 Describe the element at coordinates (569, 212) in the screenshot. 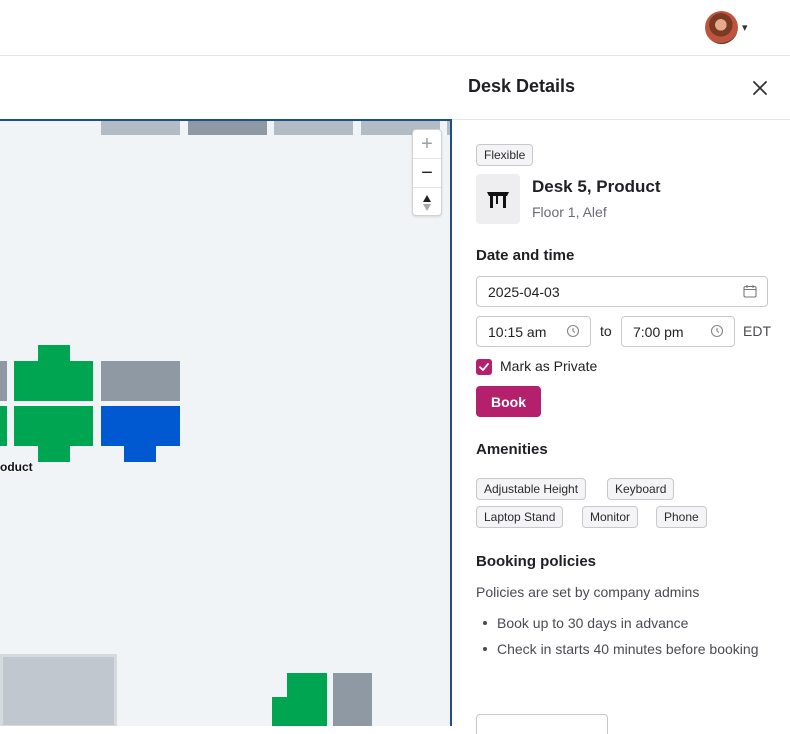

I see `desk-location: Floor 1, Alef` at that location.